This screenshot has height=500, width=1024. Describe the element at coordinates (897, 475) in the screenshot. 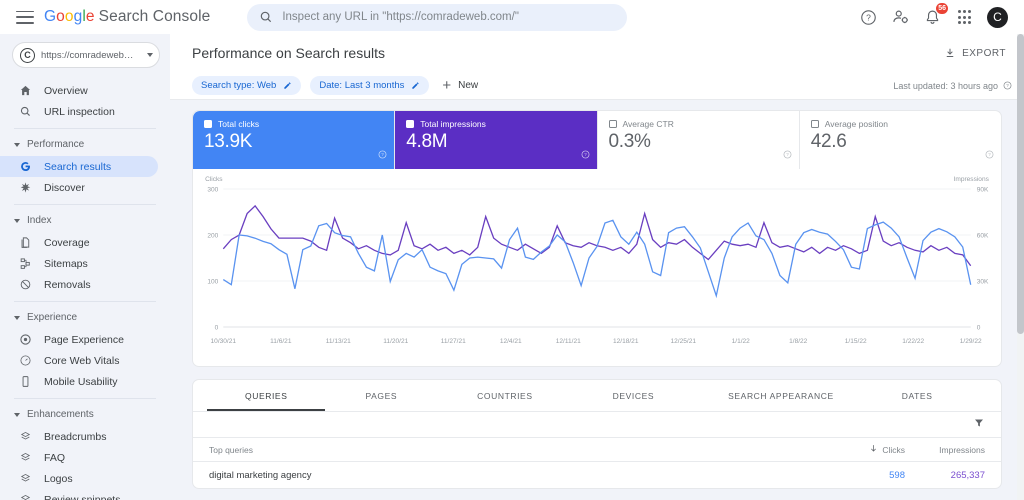

I see `cell-clicks: 598` at that location.